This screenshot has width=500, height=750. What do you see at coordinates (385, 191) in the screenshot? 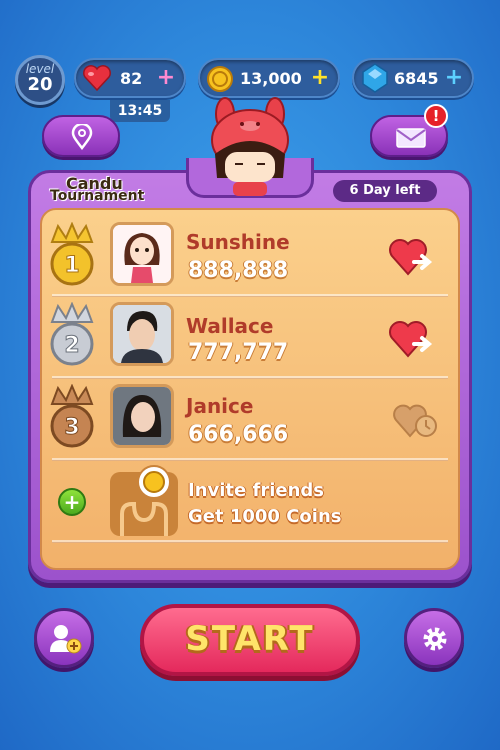
I see `days-left-badge: 6 Day left` at bounding box center [385, 191].